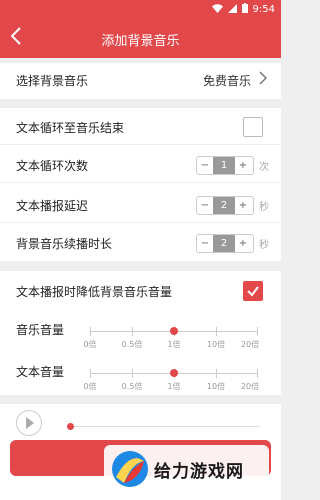 This screenshot has height=500, width=320. I want to click on text-volume-label: 文本音量, so click(40, 372).